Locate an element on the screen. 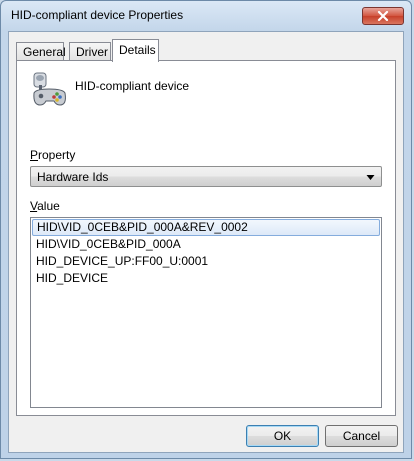 The image size is (414, 461). tab-details-label: Details is located at coordinates (137, 50).